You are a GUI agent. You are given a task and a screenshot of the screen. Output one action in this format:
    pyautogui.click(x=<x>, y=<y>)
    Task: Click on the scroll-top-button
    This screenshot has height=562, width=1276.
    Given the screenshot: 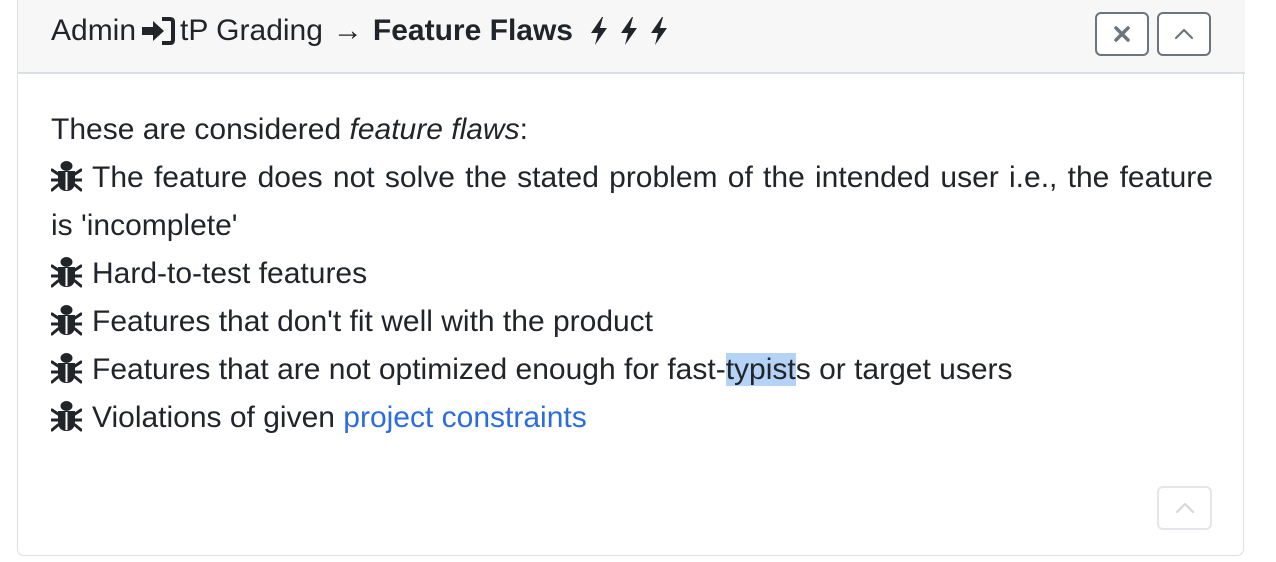 What is the action you would take?
    pyautogui.click(x=1184, y=508)
    